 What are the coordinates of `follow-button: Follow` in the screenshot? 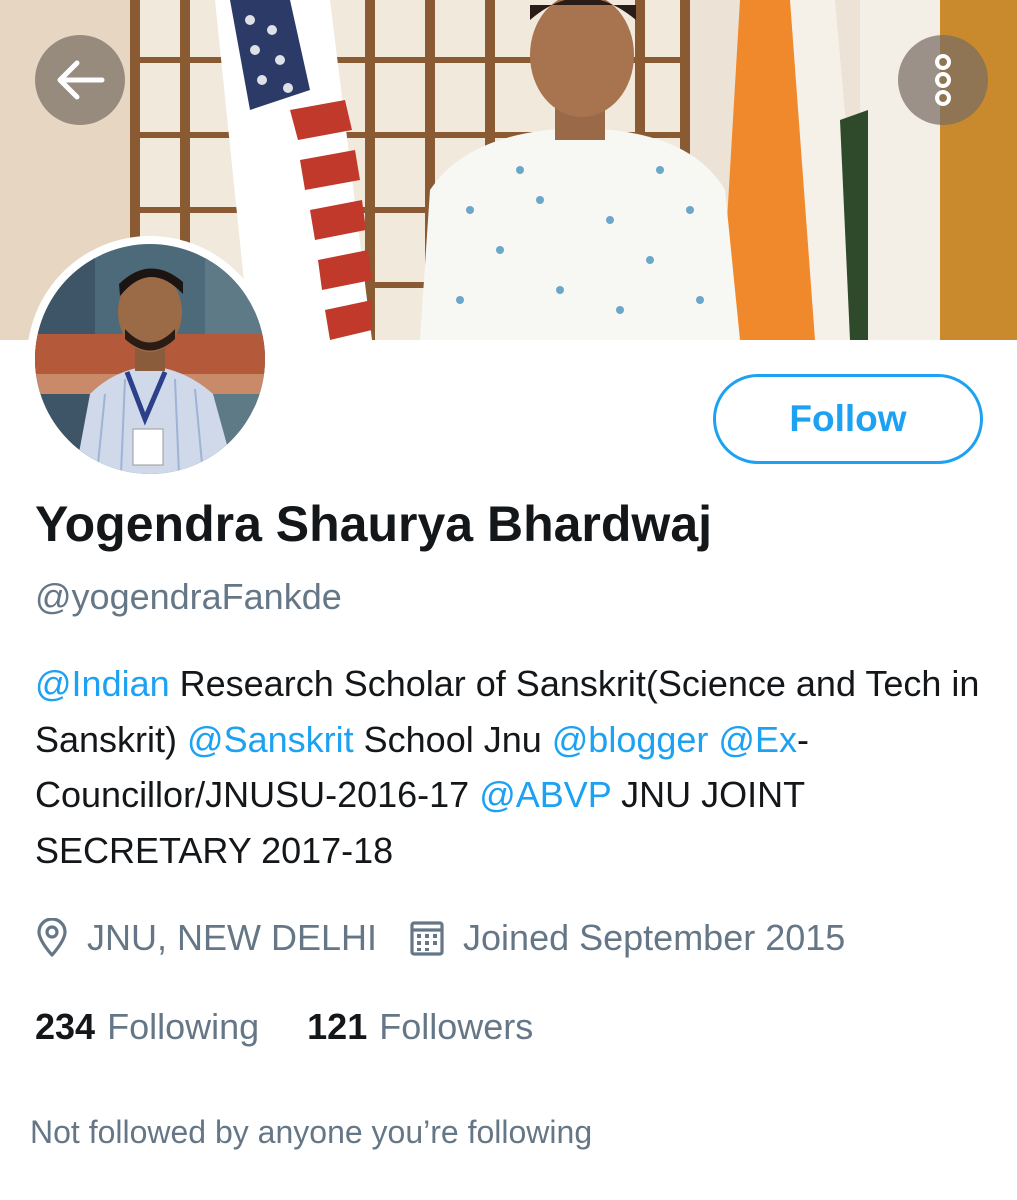 It's located at (848, 419).